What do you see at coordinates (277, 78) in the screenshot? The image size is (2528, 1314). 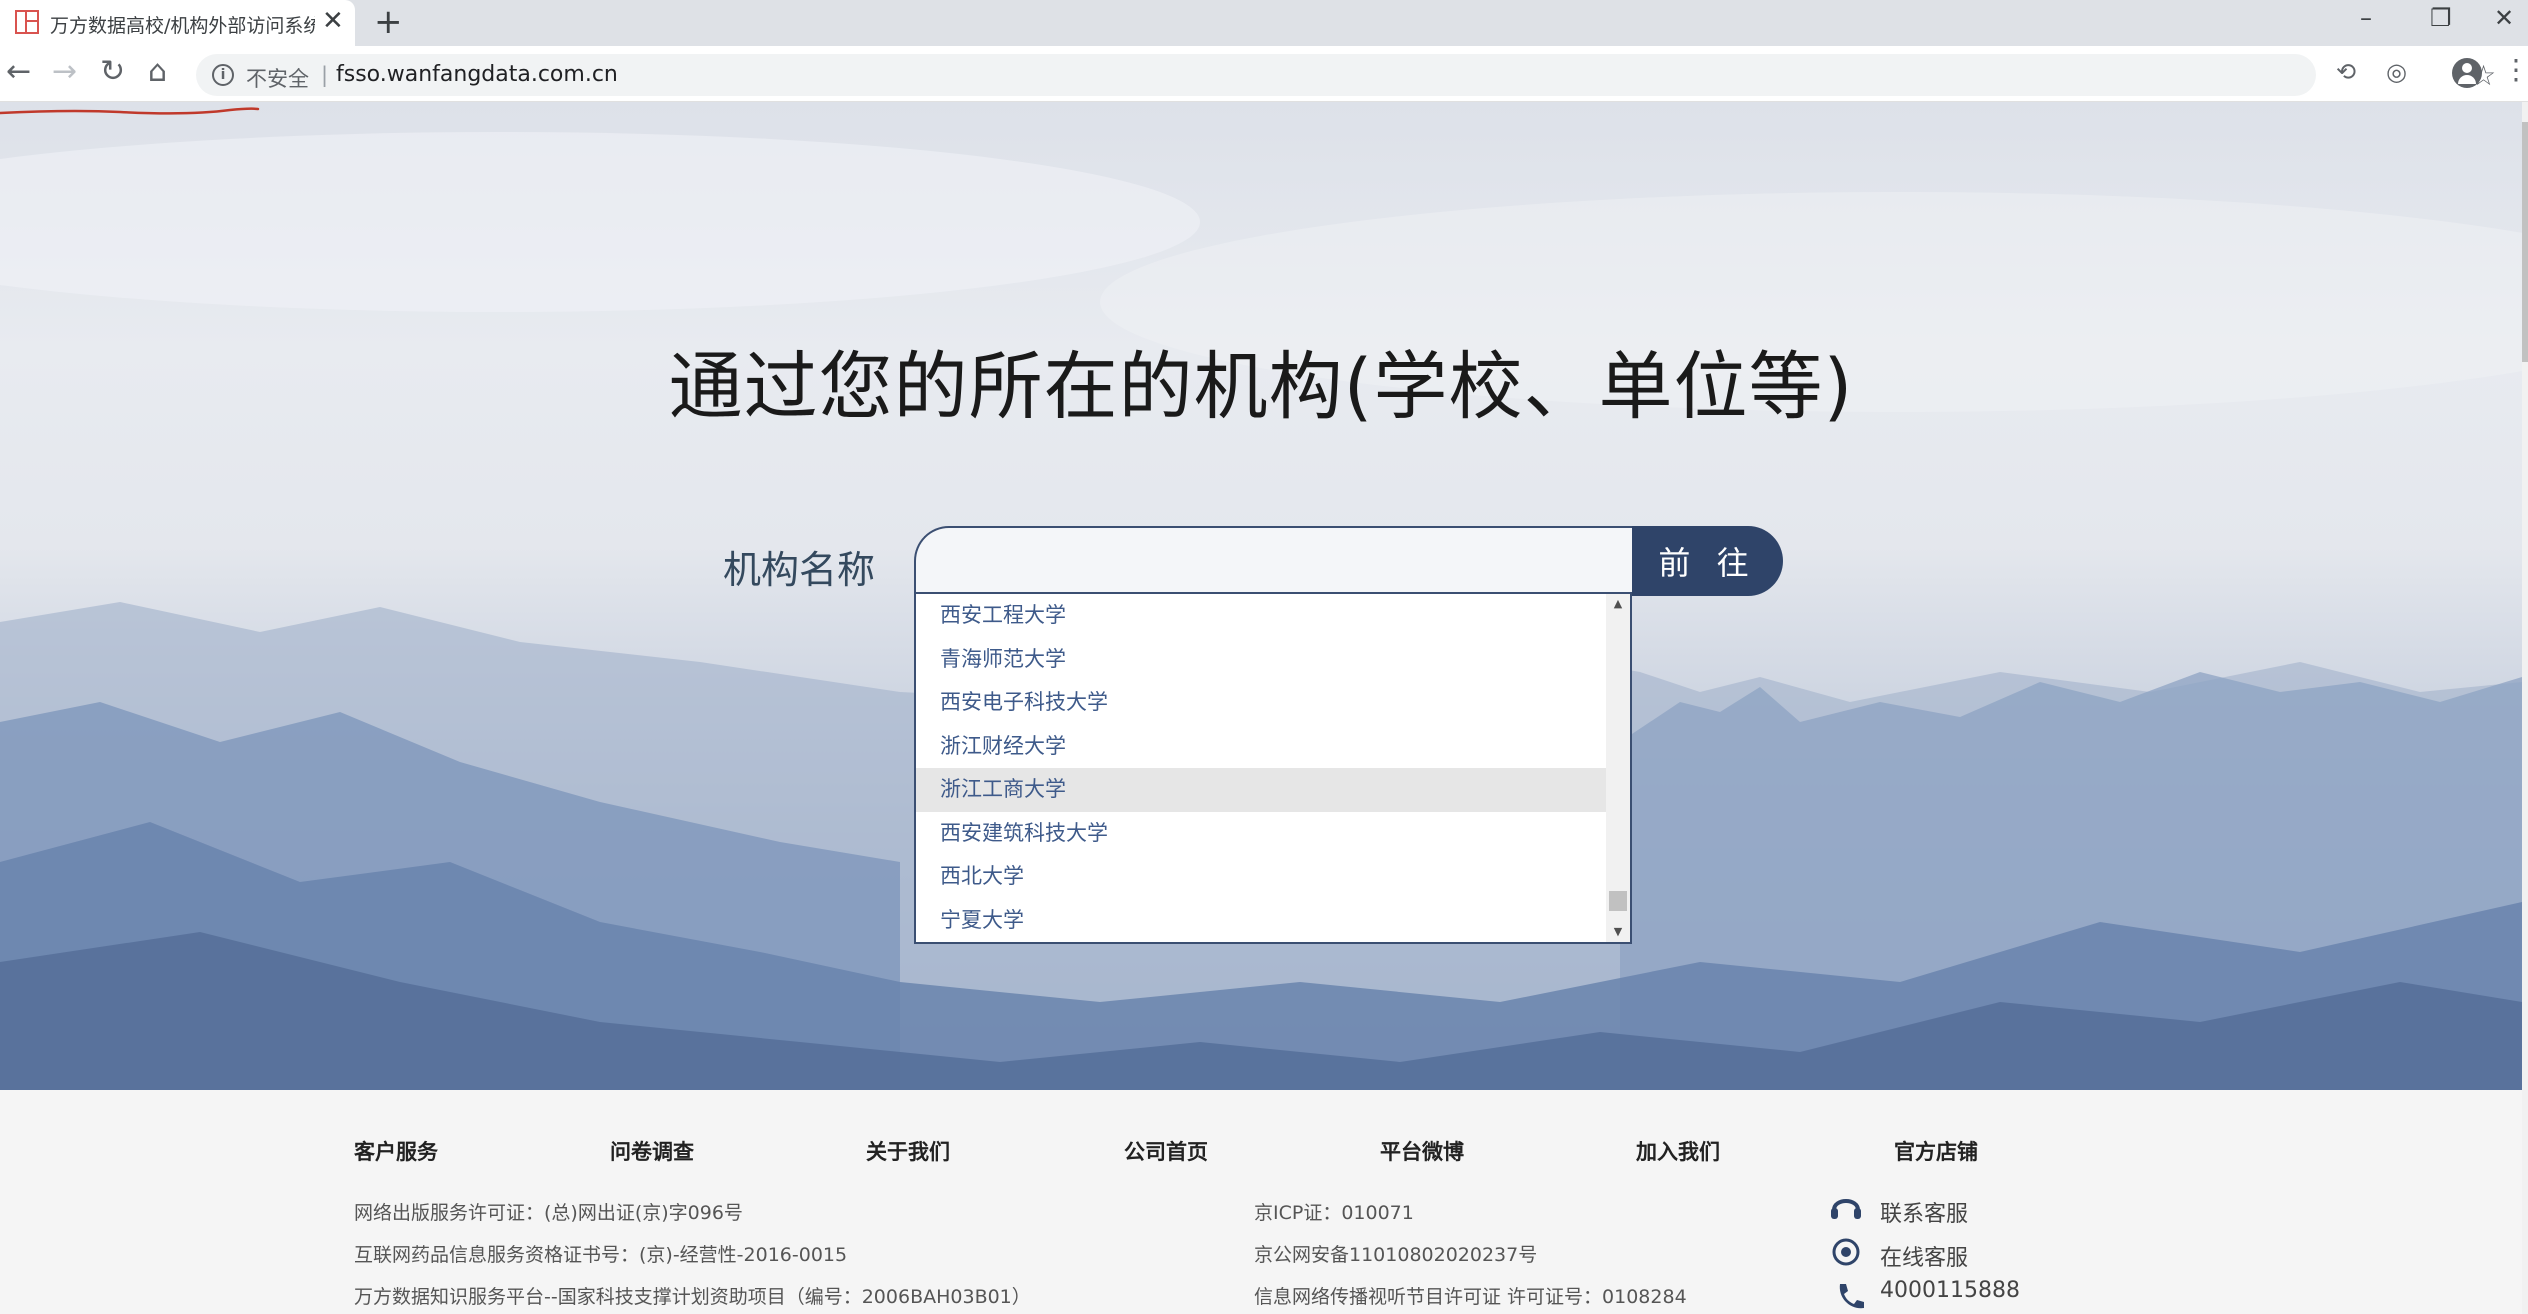 I see `security-label: 不安全` at bounding box center [277, 78].